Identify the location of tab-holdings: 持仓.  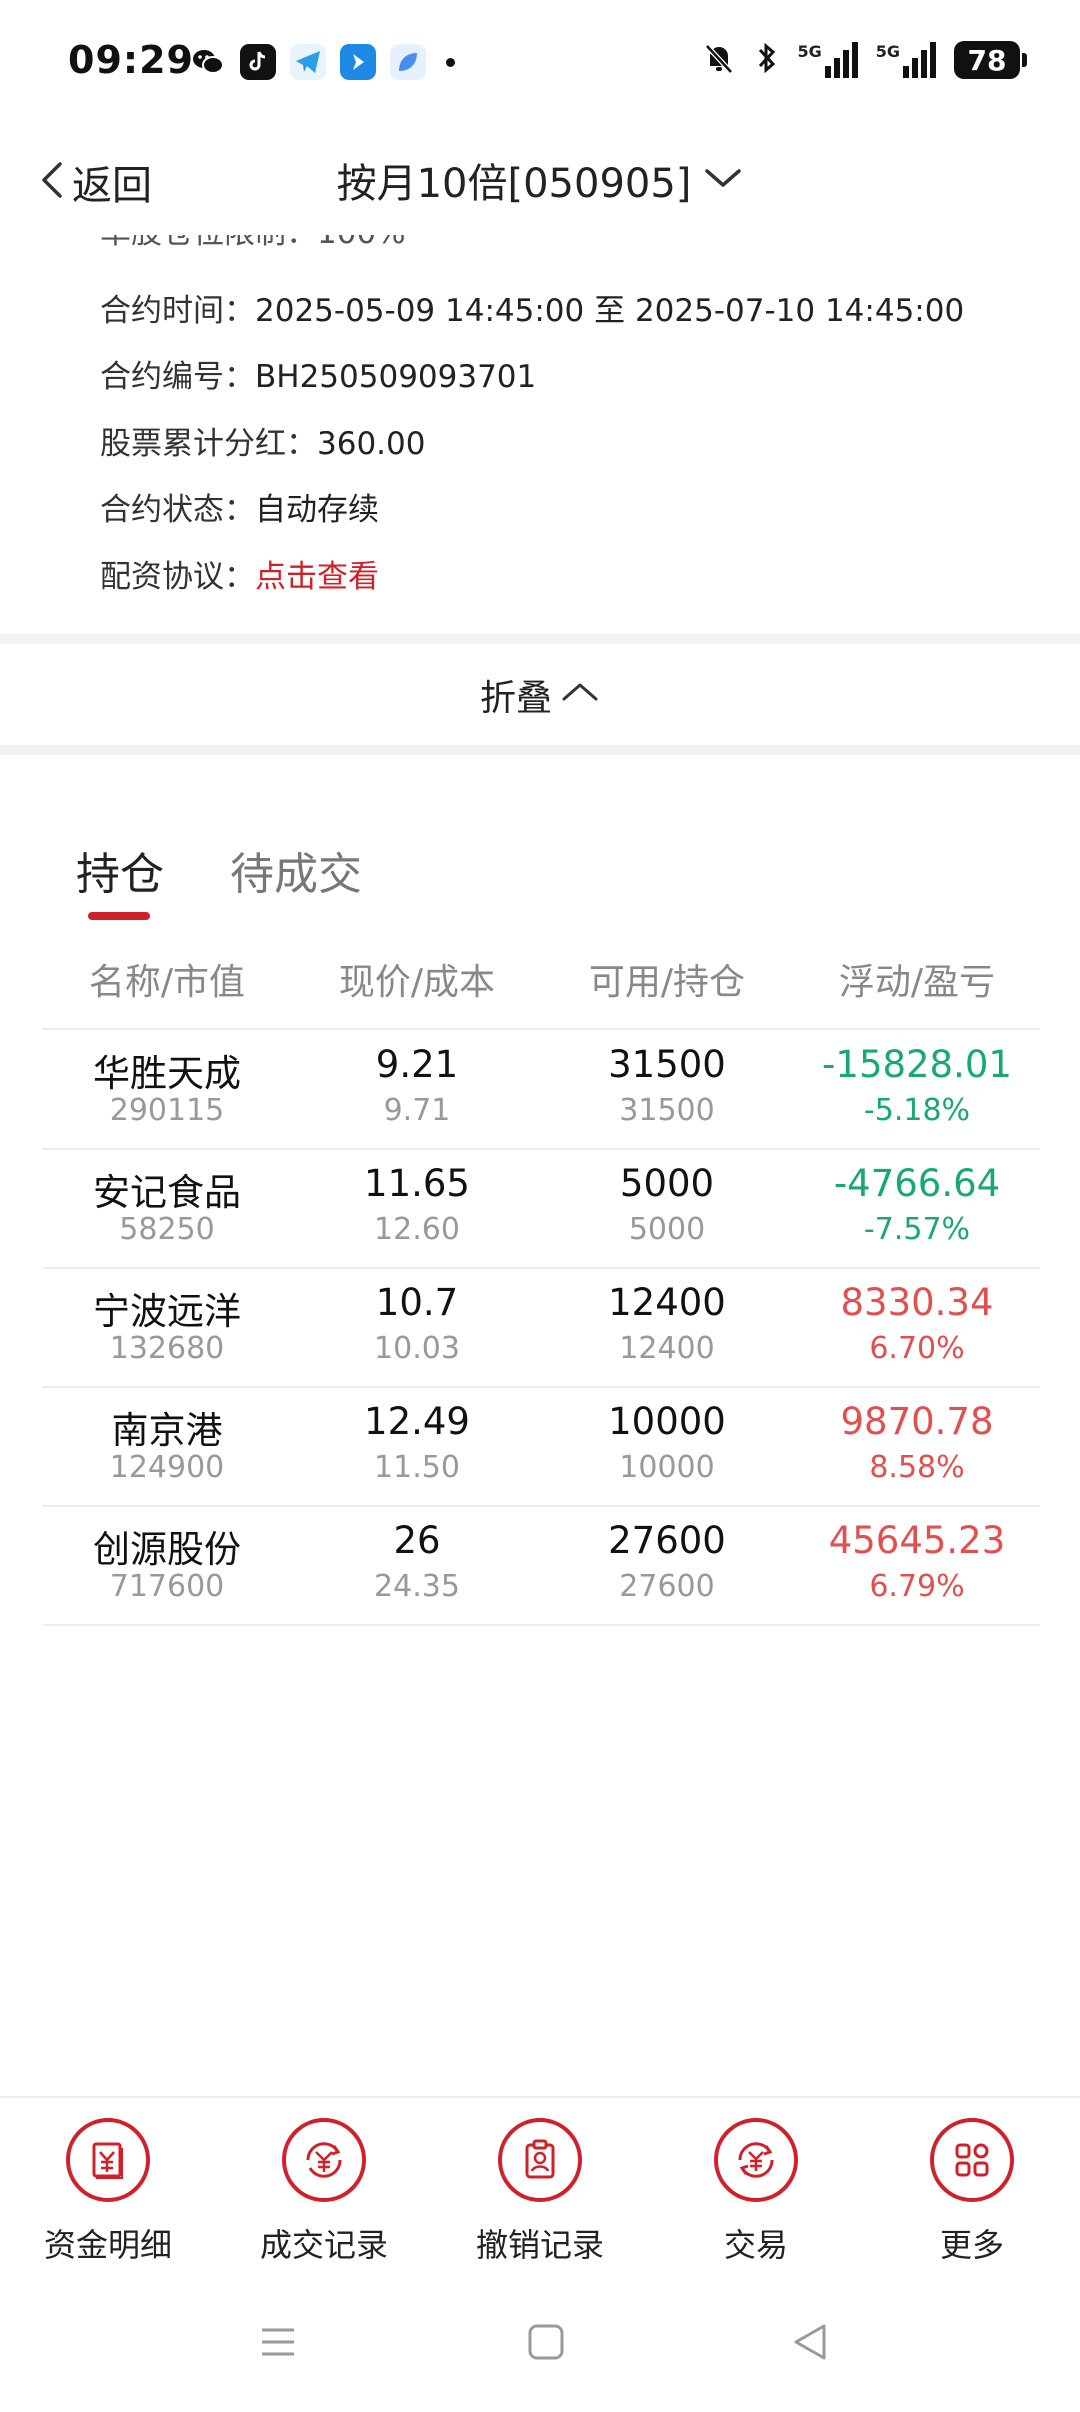
(120, 870).